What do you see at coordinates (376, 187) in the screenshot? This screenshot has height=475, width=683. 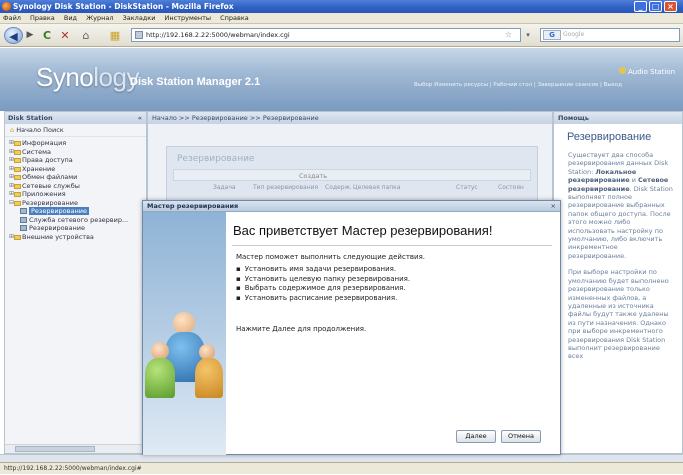 I see `column-header: Целевая папка` at bounding box center [376, 187].